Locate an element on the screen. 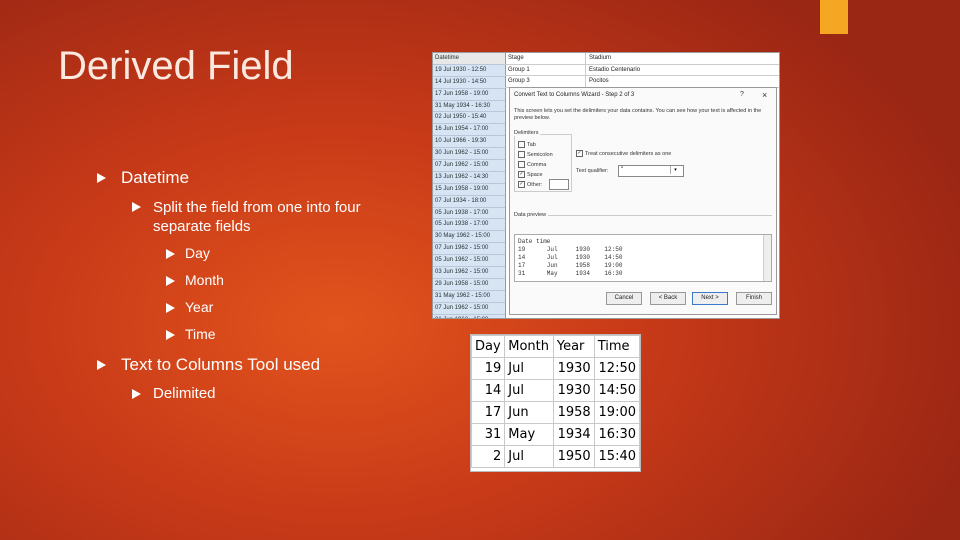  datetime-cell: 15 Jun 1958 - 19:00 is located at coordinates (469, 190).